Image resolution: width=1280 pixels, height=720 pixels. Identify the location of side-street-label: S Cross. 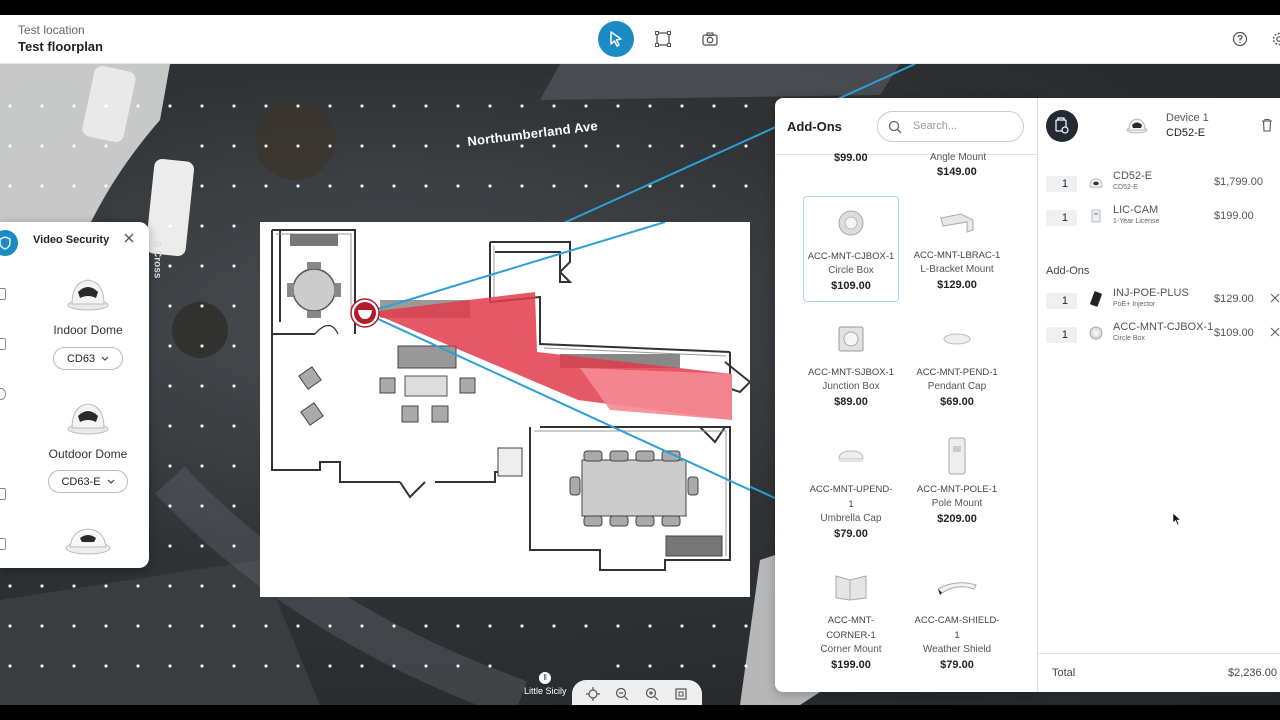
(157, 259).